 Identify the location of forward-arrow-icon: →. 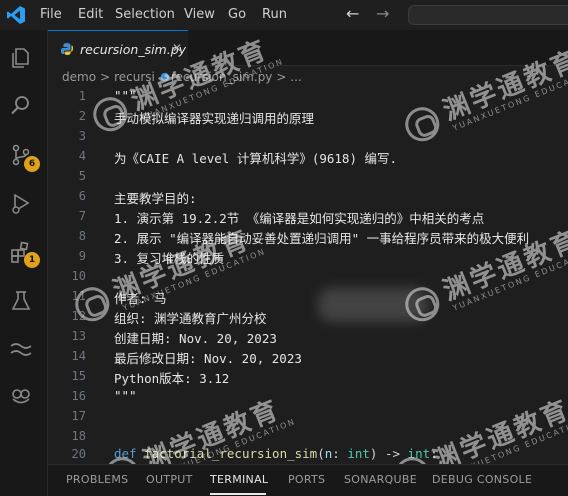
(382, 13).